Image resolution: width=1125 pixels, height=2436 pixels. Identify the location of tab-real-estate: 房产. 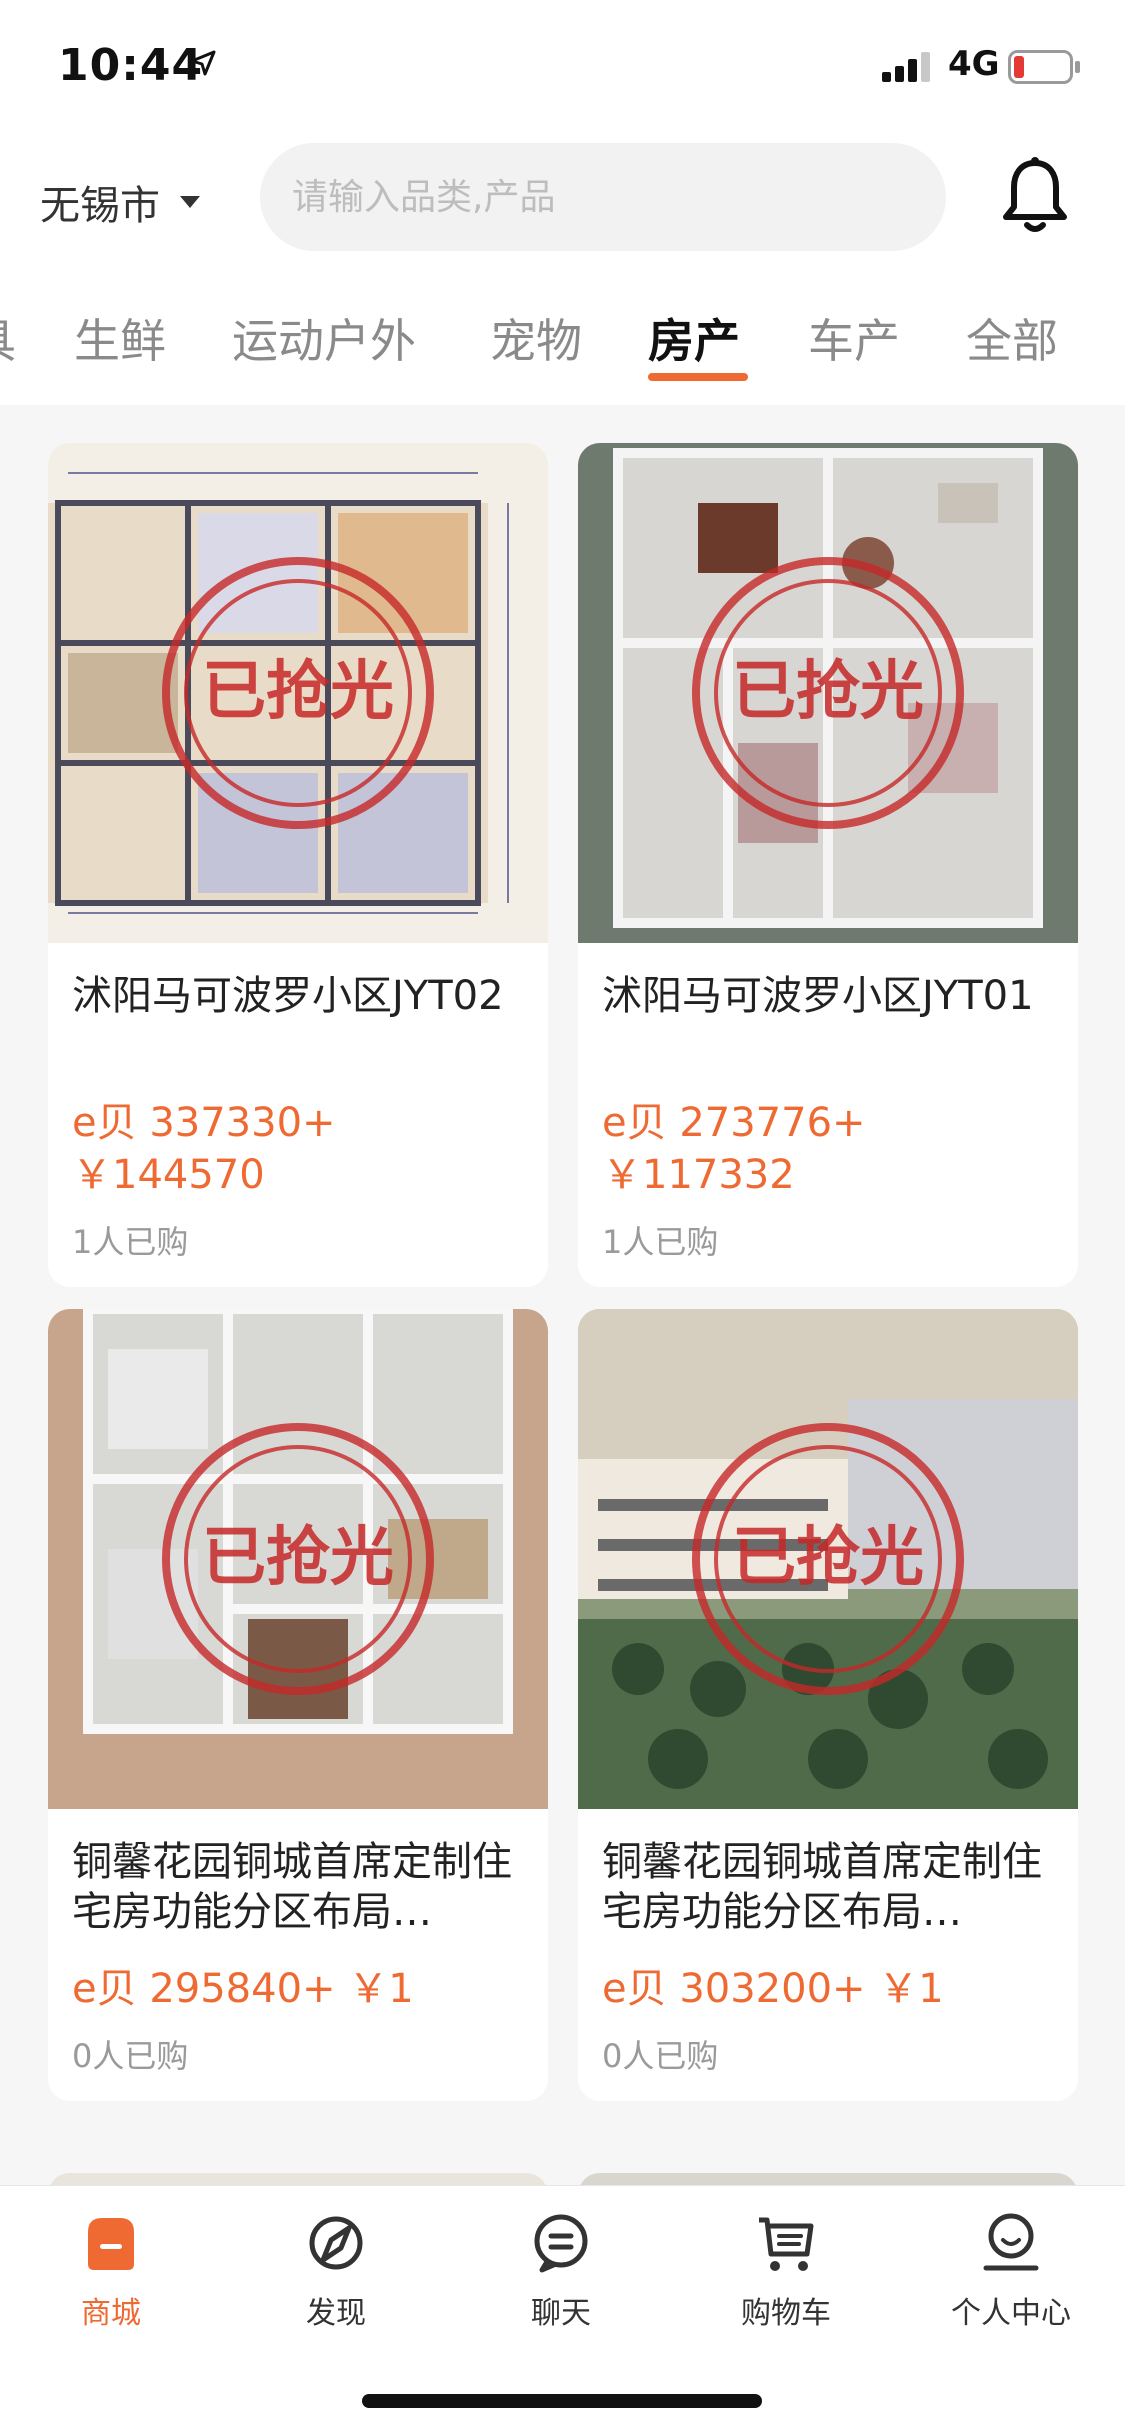
(694, 338).